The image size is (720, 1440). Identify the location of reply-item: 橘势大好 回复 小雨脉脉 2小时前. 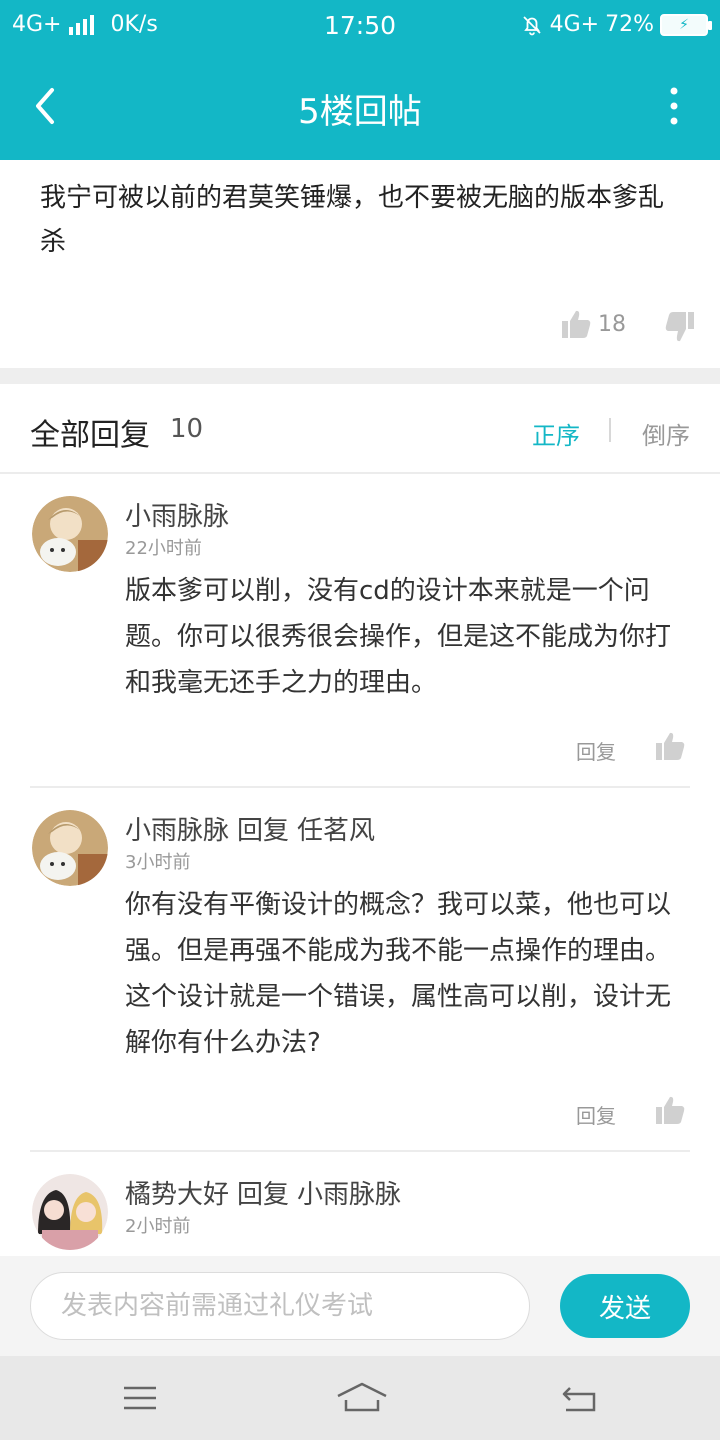
(360, 1204).